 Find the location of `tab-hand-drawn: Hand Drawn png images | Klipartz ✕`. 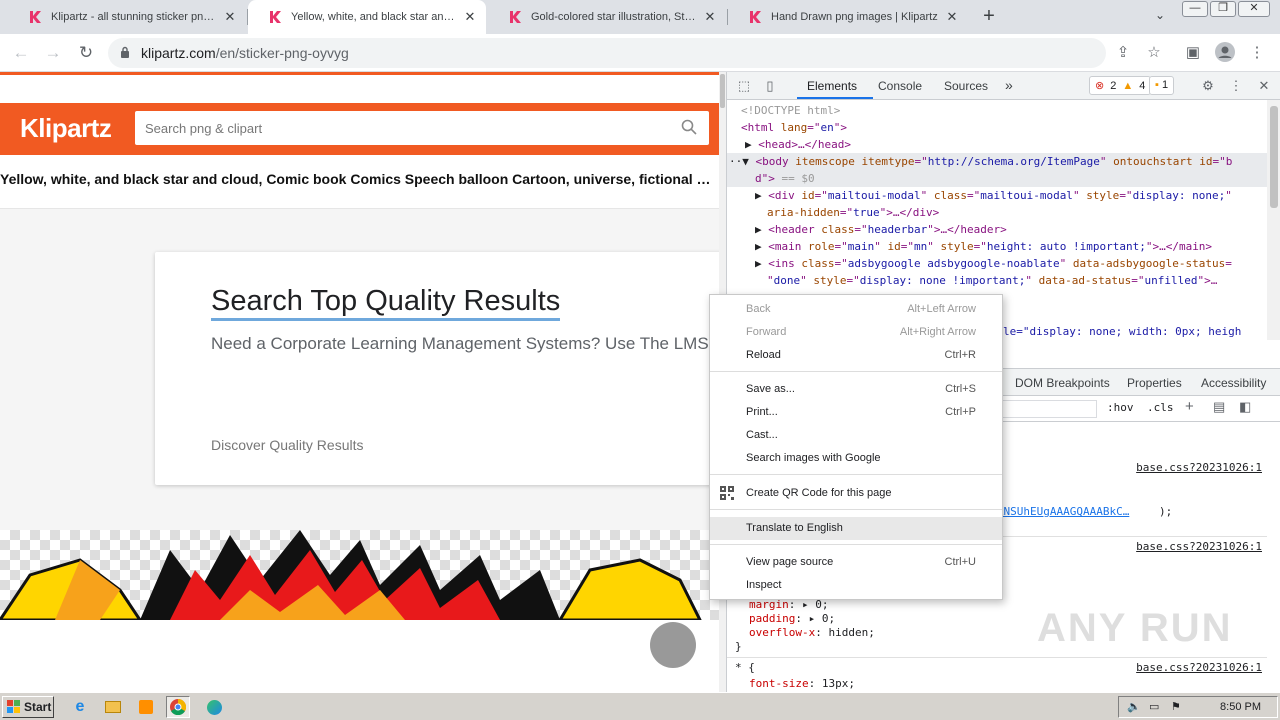

tab-hand-drawn: Hand Drawn png images | Klipartz ✕ is located at coordinates (848, 17).